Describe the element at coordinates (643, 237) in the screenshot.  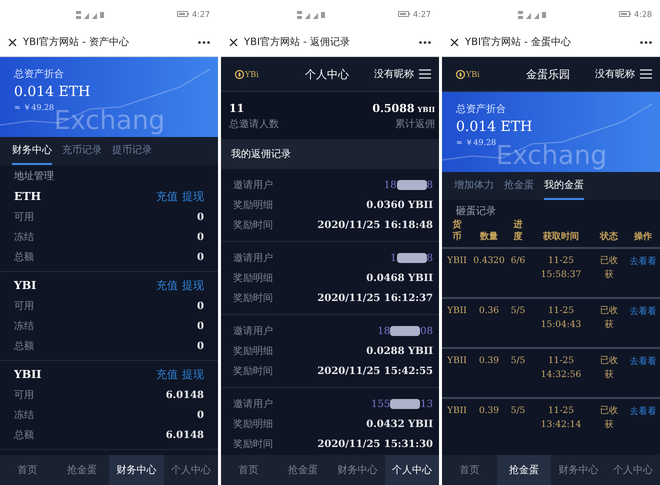
I see `column-header: 操作` at that location.